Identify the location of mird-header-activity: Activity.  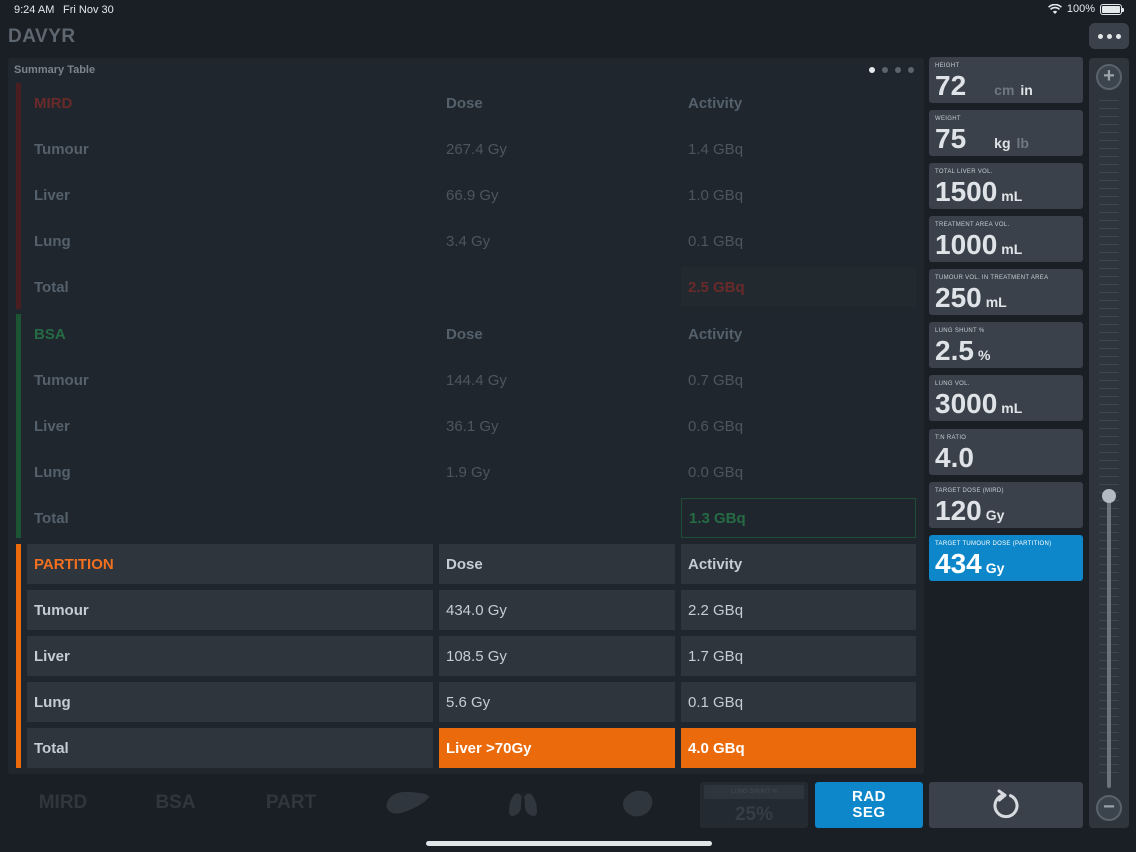
(715, 103).